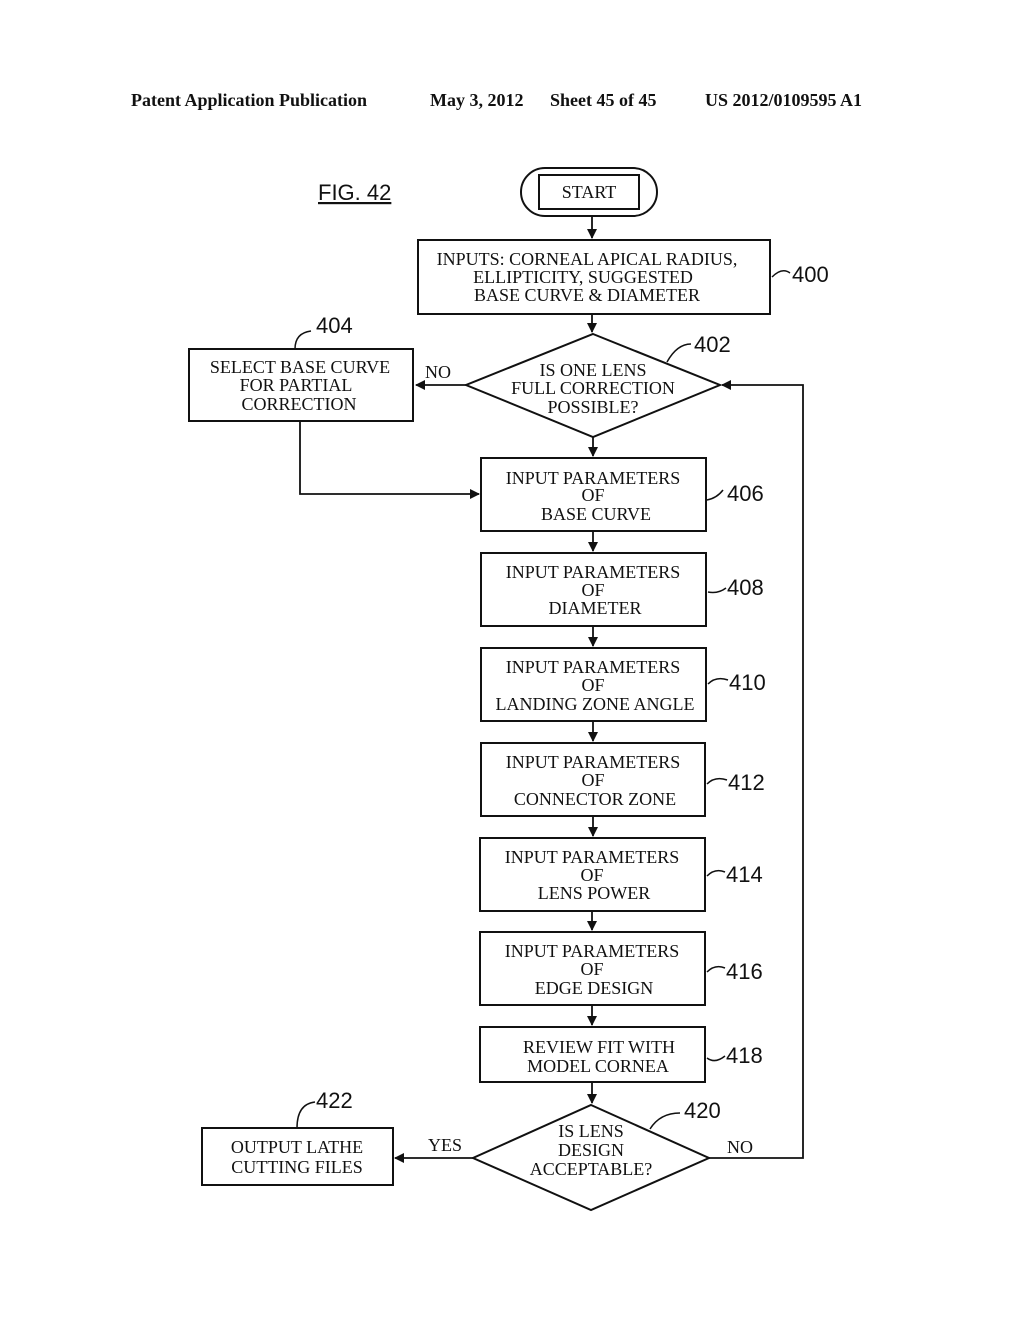 The width and height of the screenshot is (1024, 1320). I want to click on decision-402-line-3: POSSIBLE?, so click(592, 407).